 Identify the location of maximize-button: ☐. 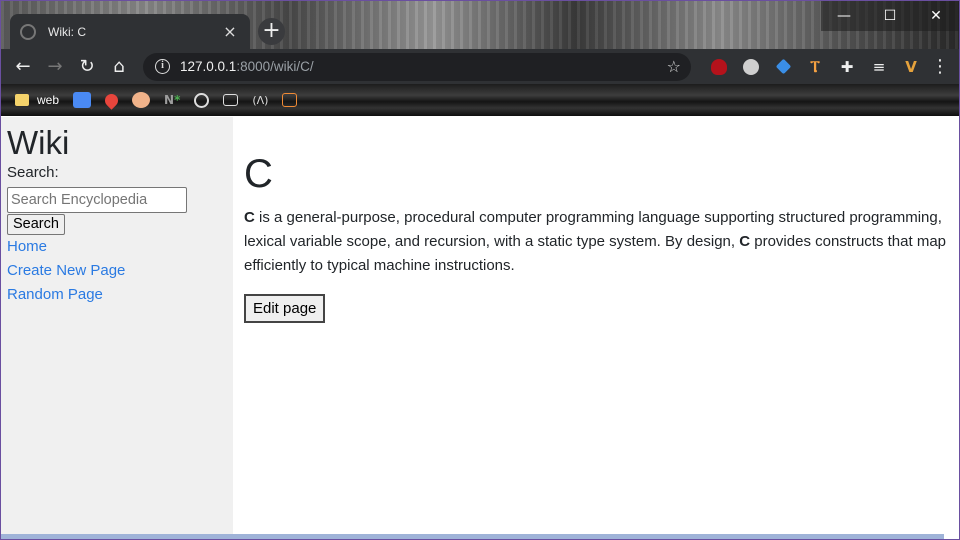
(890, 16).